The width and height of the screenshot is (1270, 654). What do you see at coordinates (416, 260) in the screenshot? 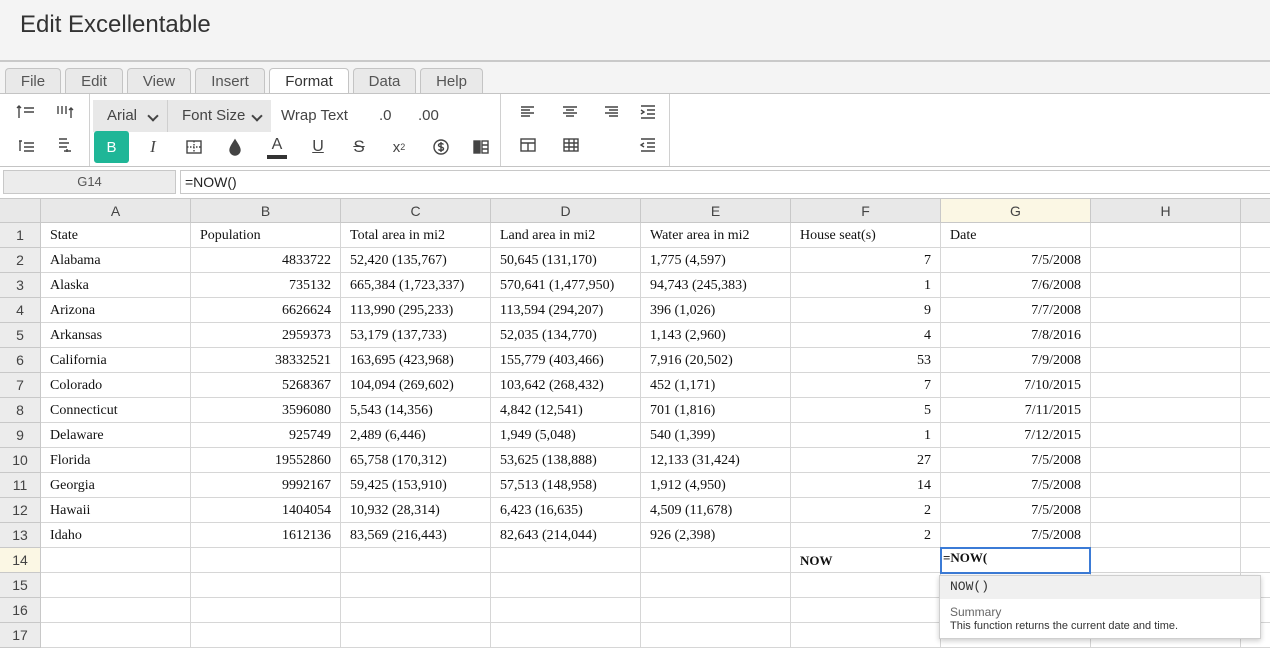
I see `table-cell: 52,420 (135,767)` at bounding box center [416, 260].